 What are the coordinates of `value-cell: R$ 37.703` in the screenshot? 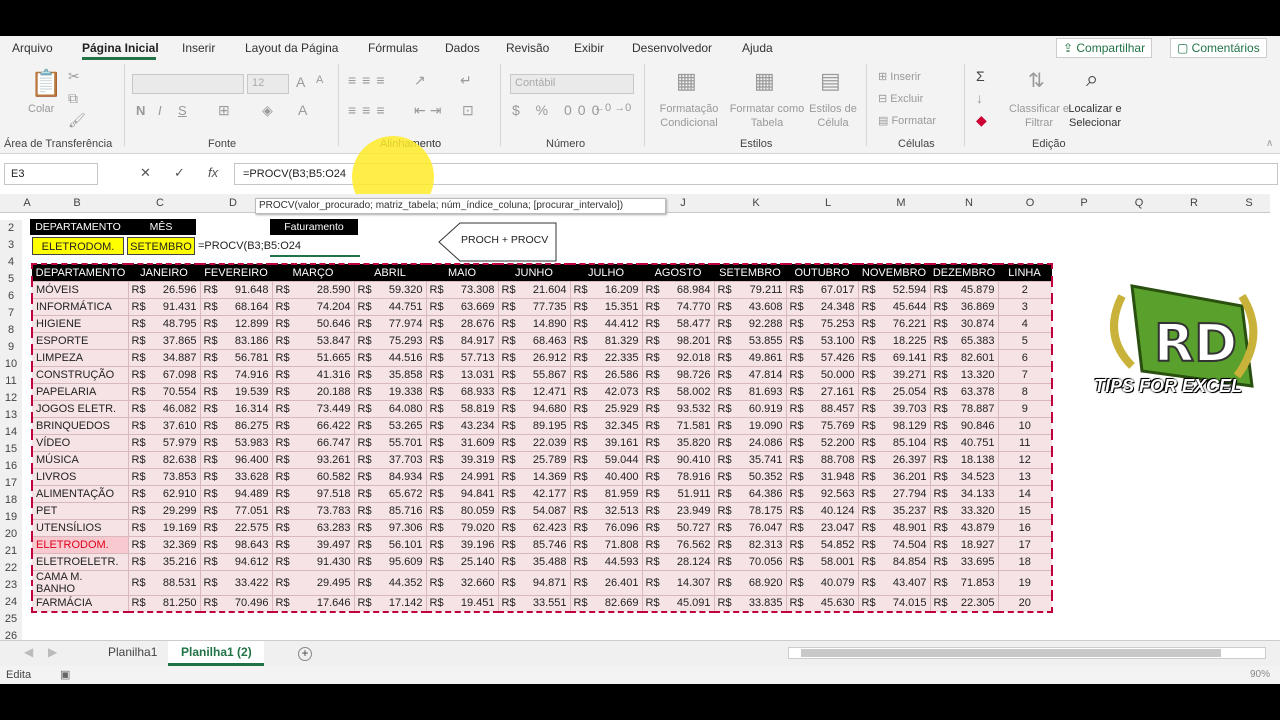 It's located at (390, 459).